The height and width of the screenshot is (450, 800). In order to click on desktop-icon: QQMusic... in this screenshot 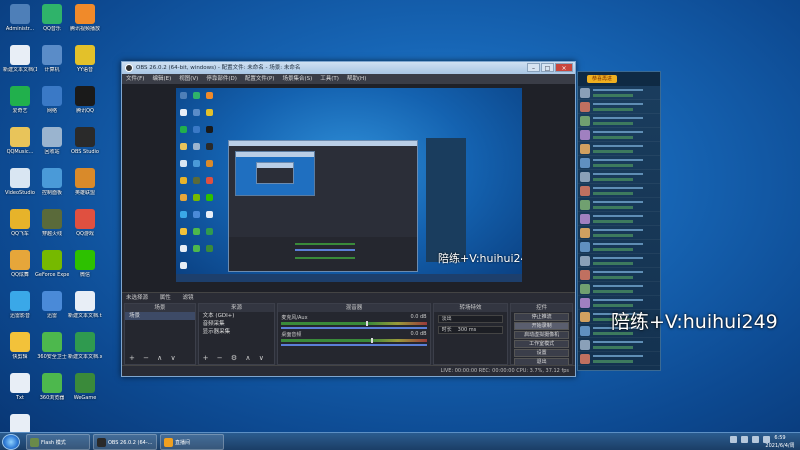, I will do `click(20, 141)`.